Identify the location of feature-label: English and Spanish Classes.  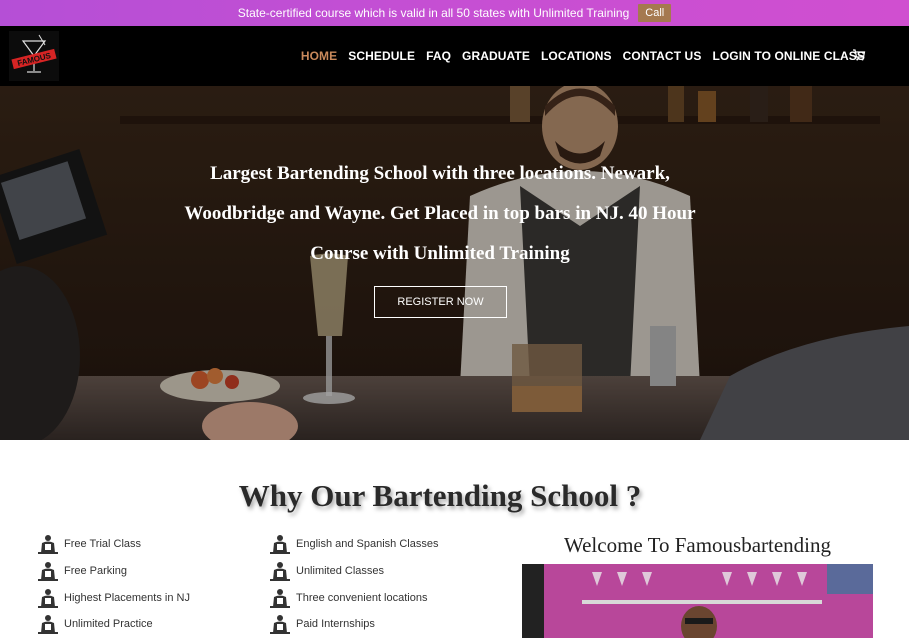
(367, 544).